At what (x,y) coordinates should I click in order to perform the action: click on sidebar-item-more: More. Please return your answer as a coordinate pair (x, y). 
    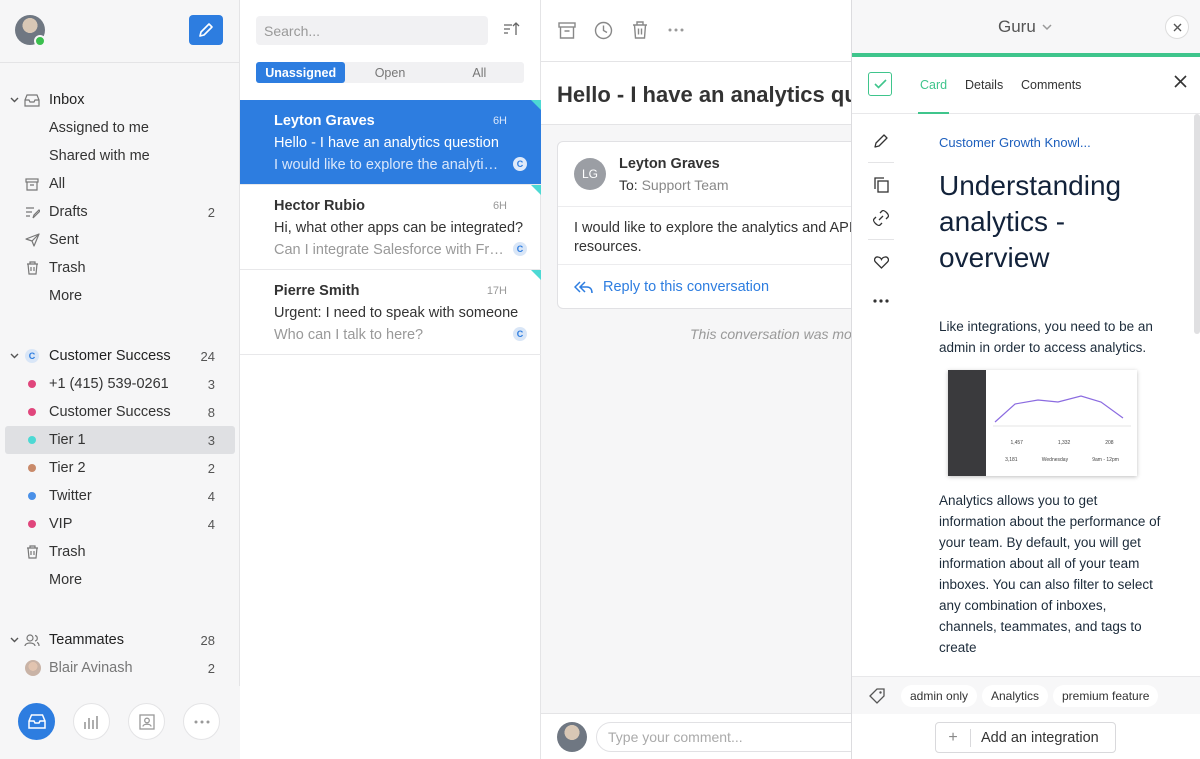
    Looking at the image, I should click on (120, 296).